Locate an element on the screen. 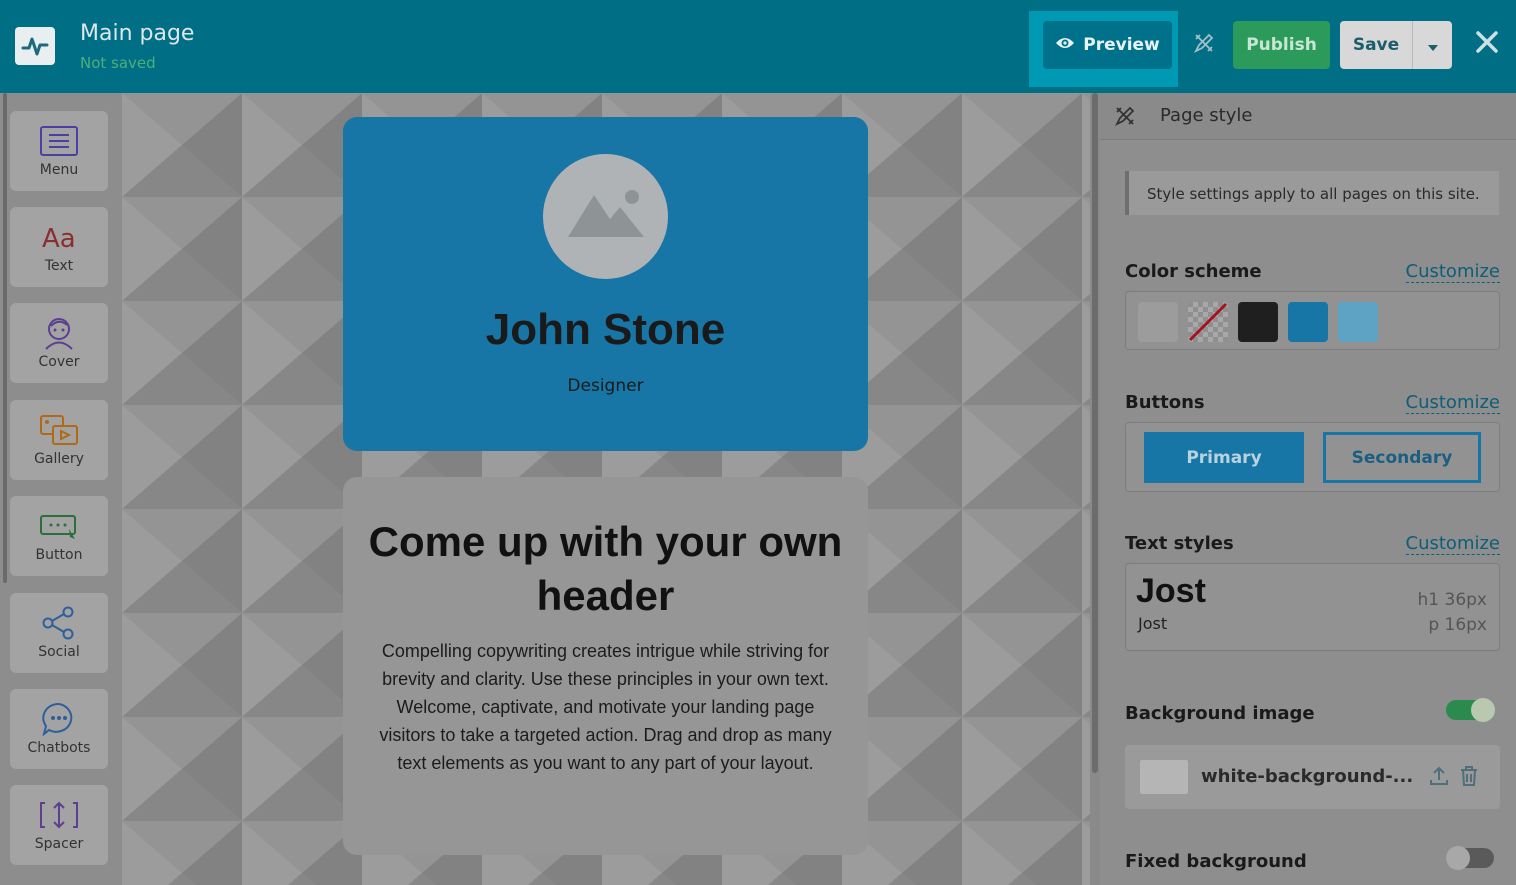 The width and height of the screenshot is (1516, 885). text-icon: Aa is located at coordinates (59, 237).